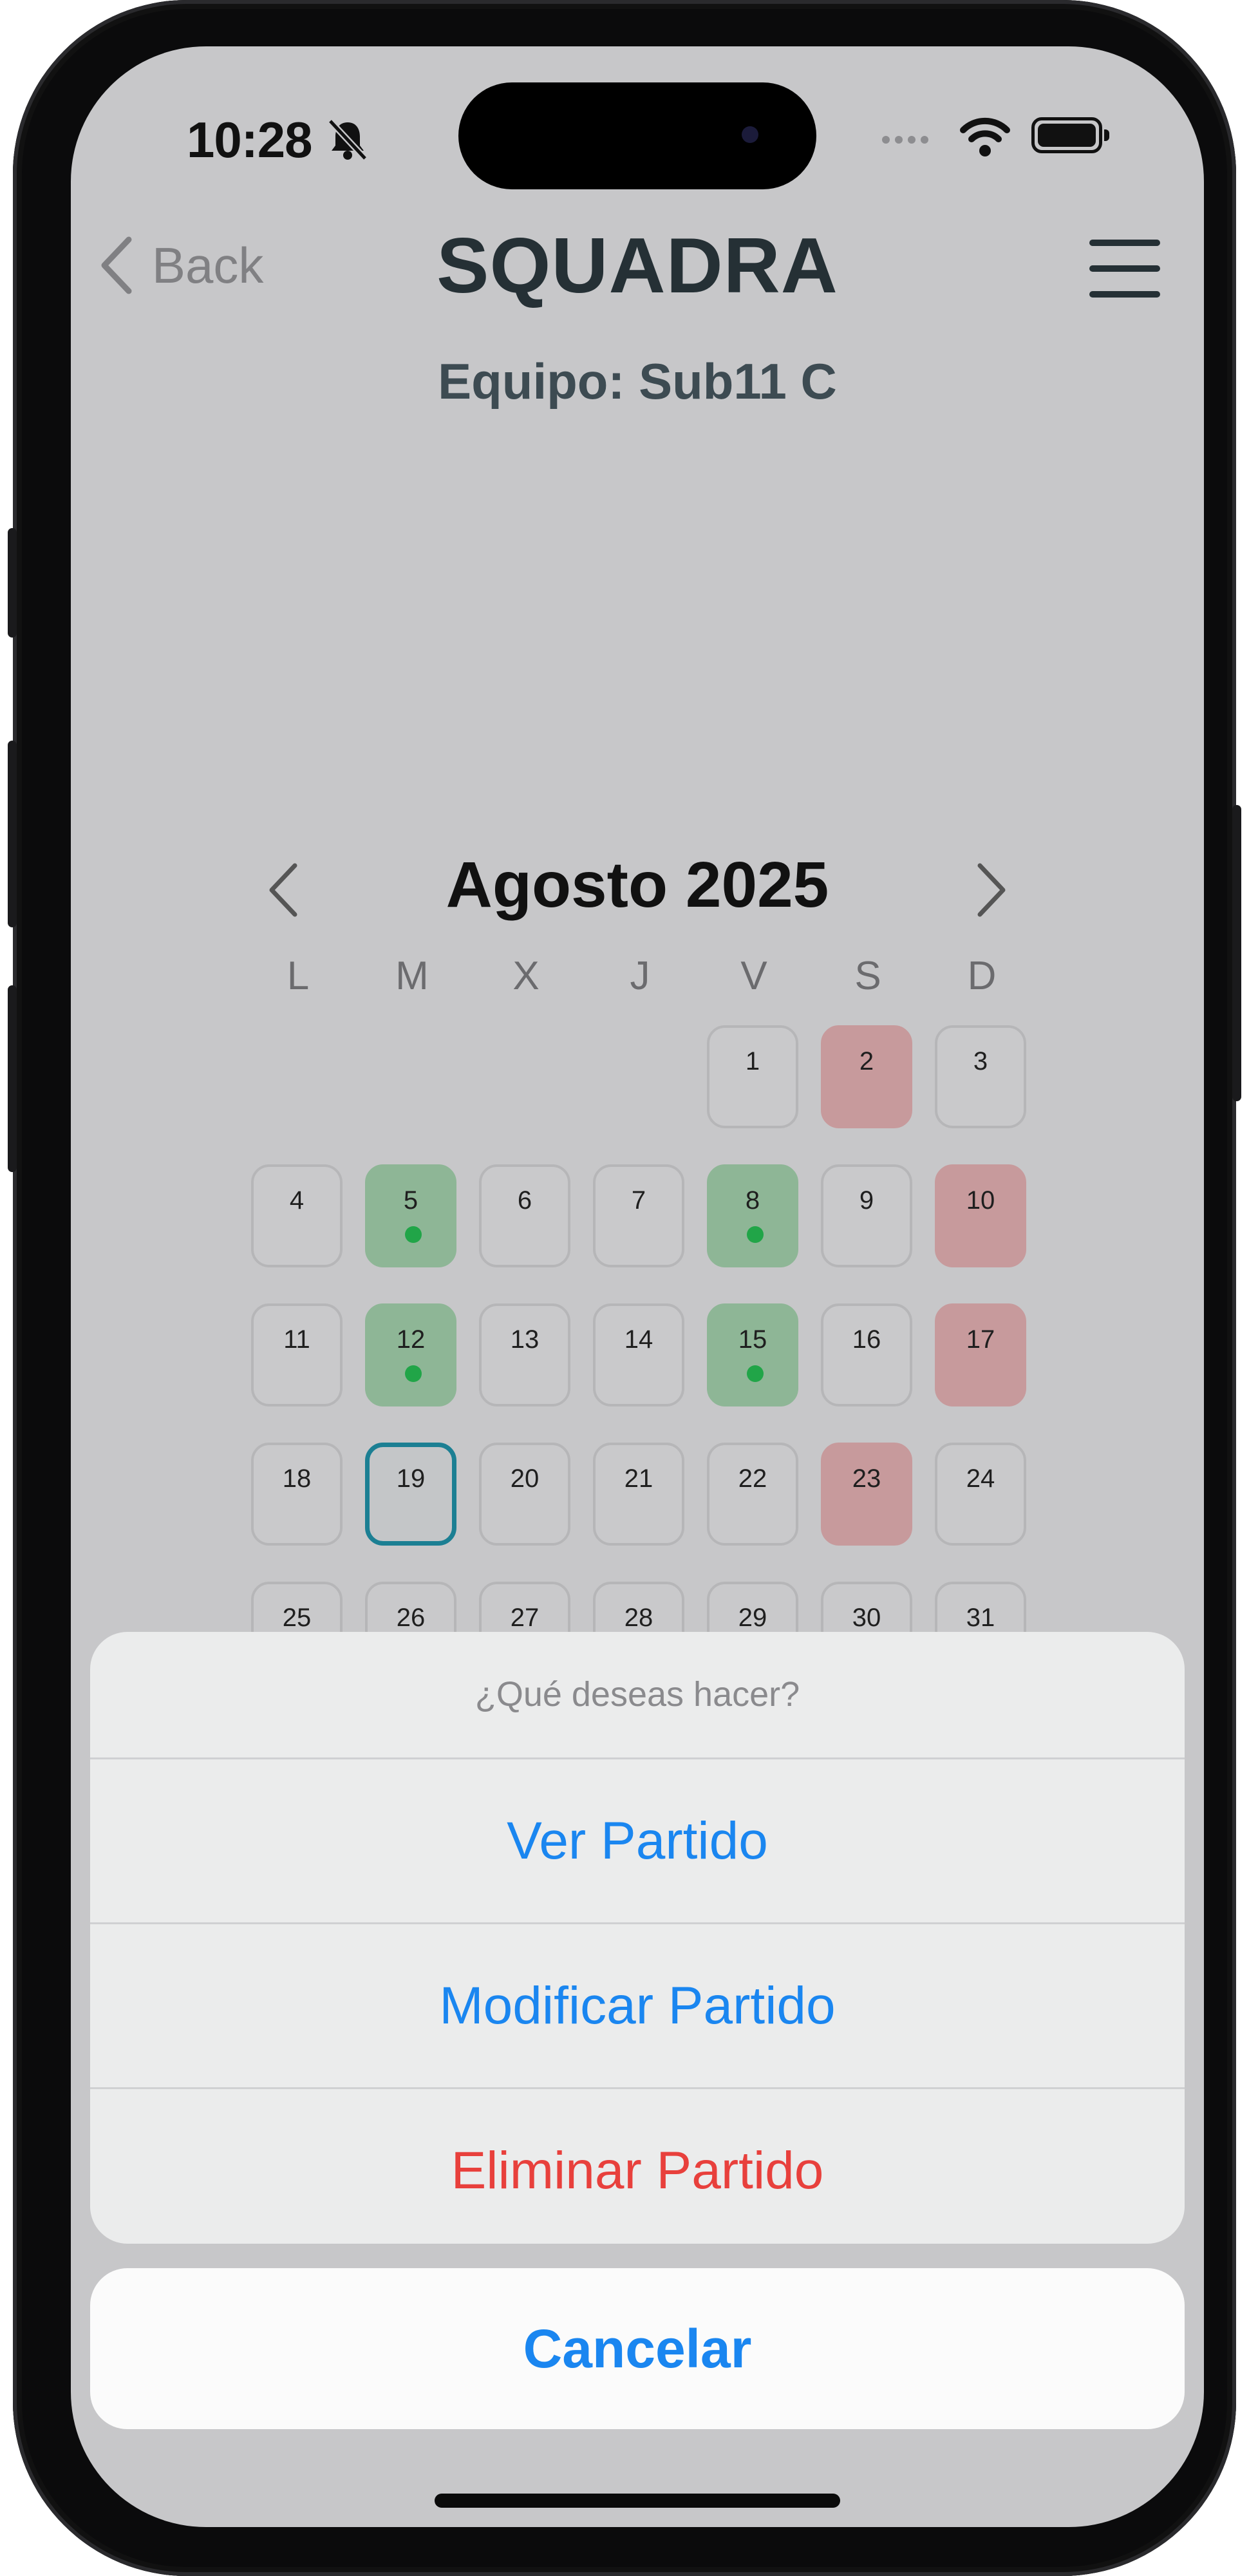 This screenshot has height=2576, width=1249. I want to click on day-number: 29, so click(752, 1618).